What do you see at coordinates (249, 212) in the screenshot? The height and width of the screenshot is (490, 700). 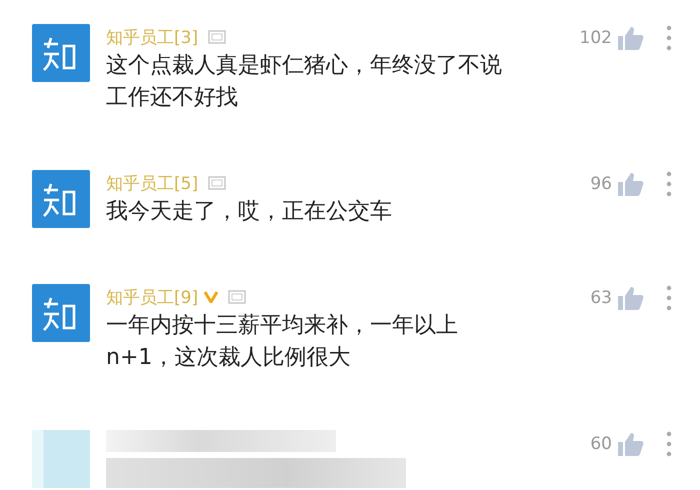 I see `comment-text: 我今天走了，哎，正在公交车` at bounding box center [249, 212].